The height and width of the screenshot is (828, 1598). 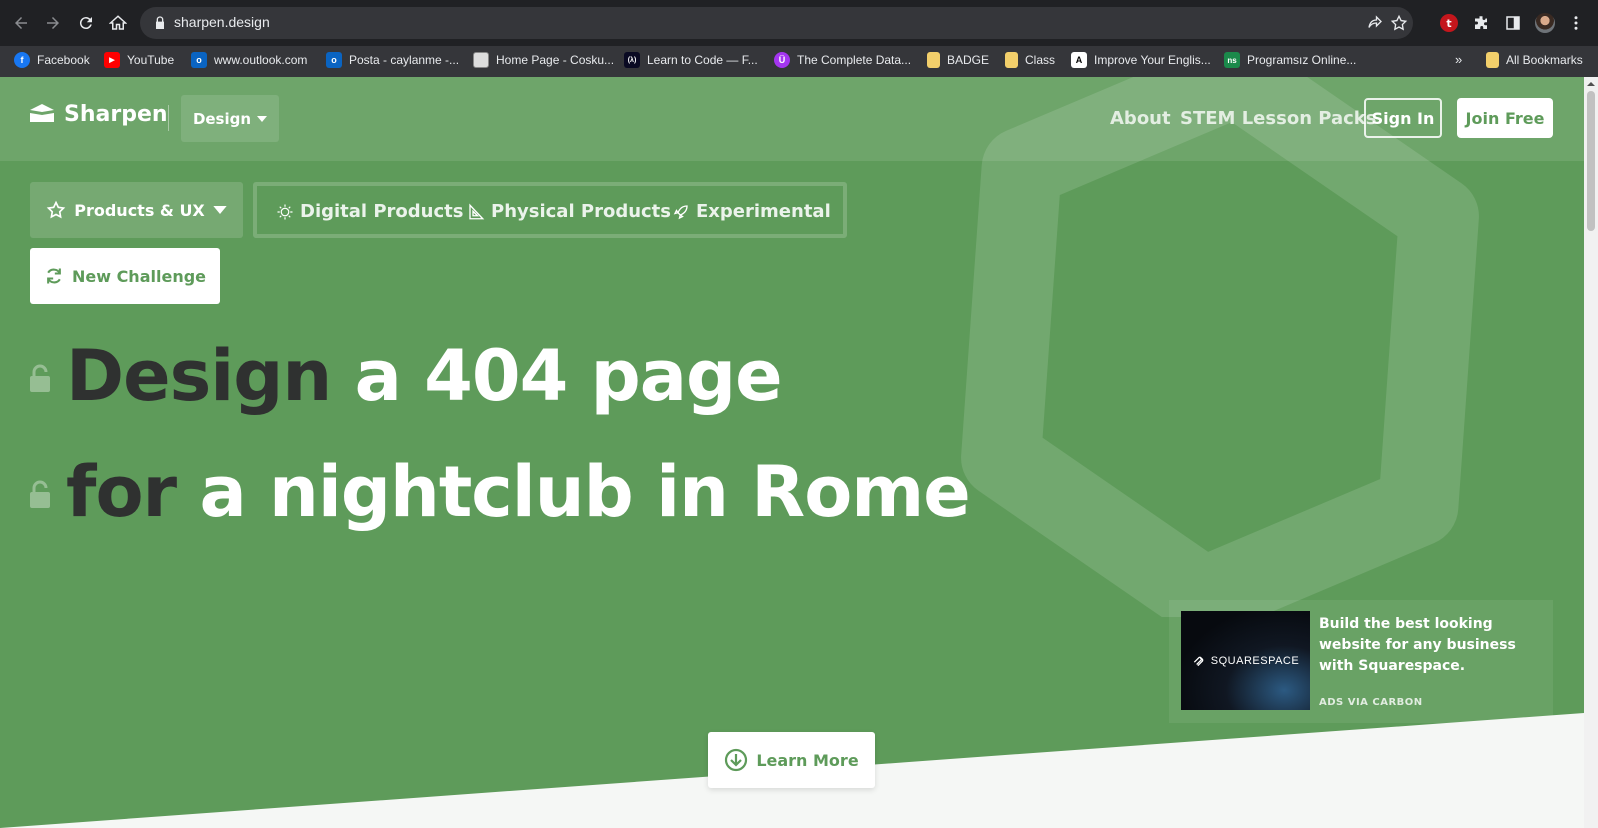 I want to click on arrow-left-icon, so click(x=21, y=23).